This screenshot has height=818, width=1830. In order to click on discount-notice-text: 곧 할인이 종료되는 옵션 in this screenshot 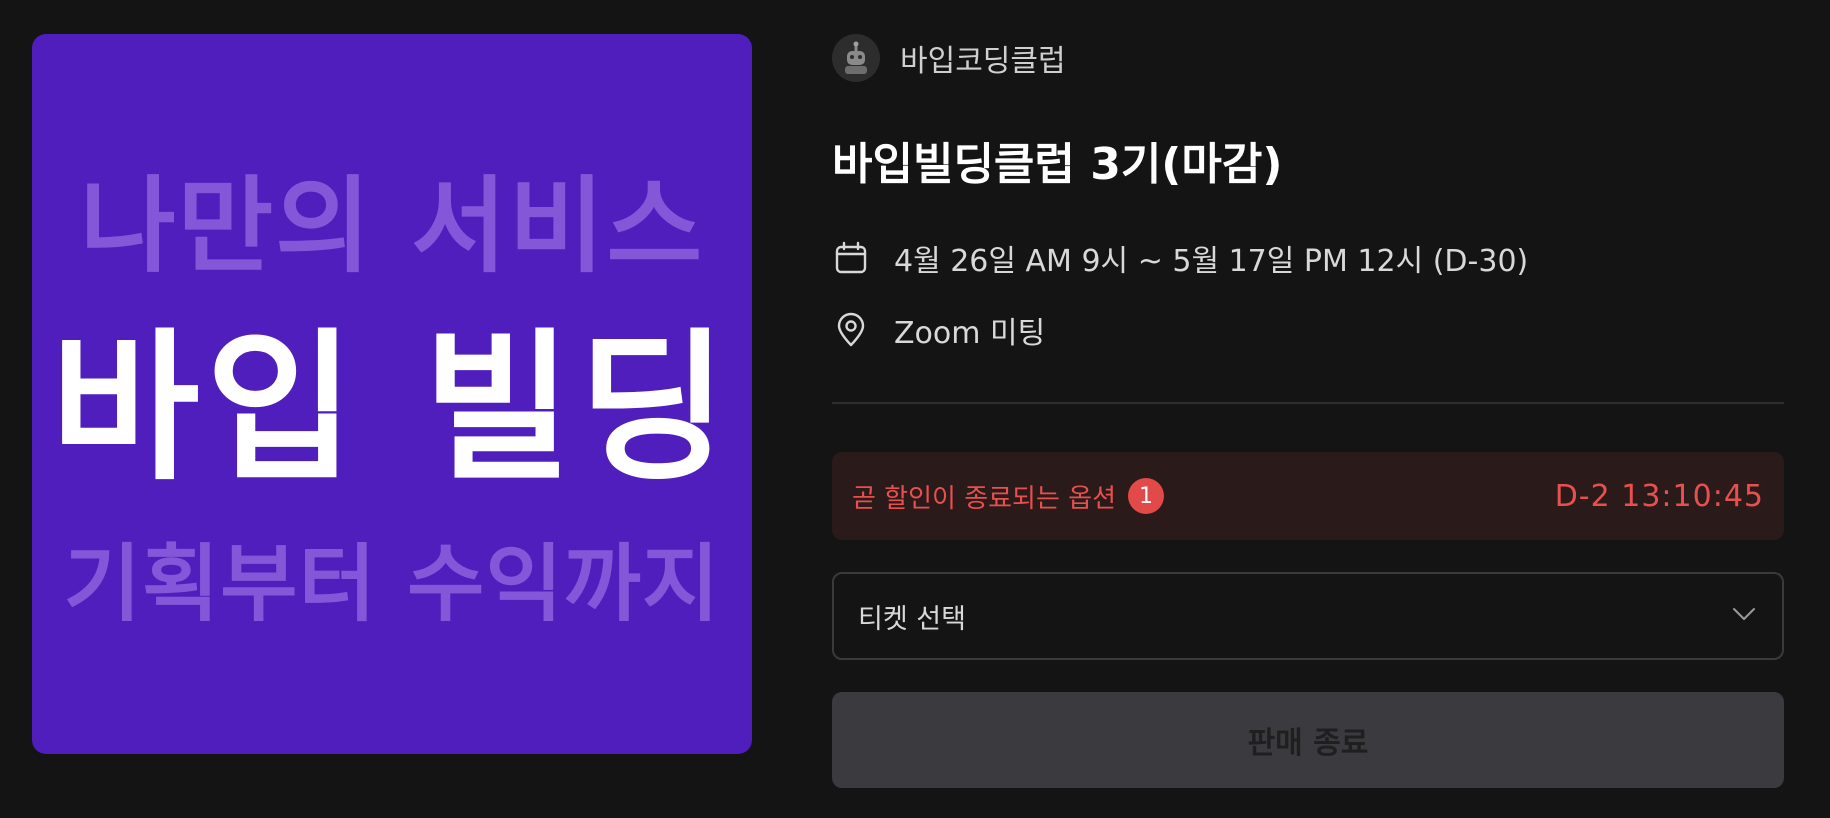, I will do `click(984, 498)`.